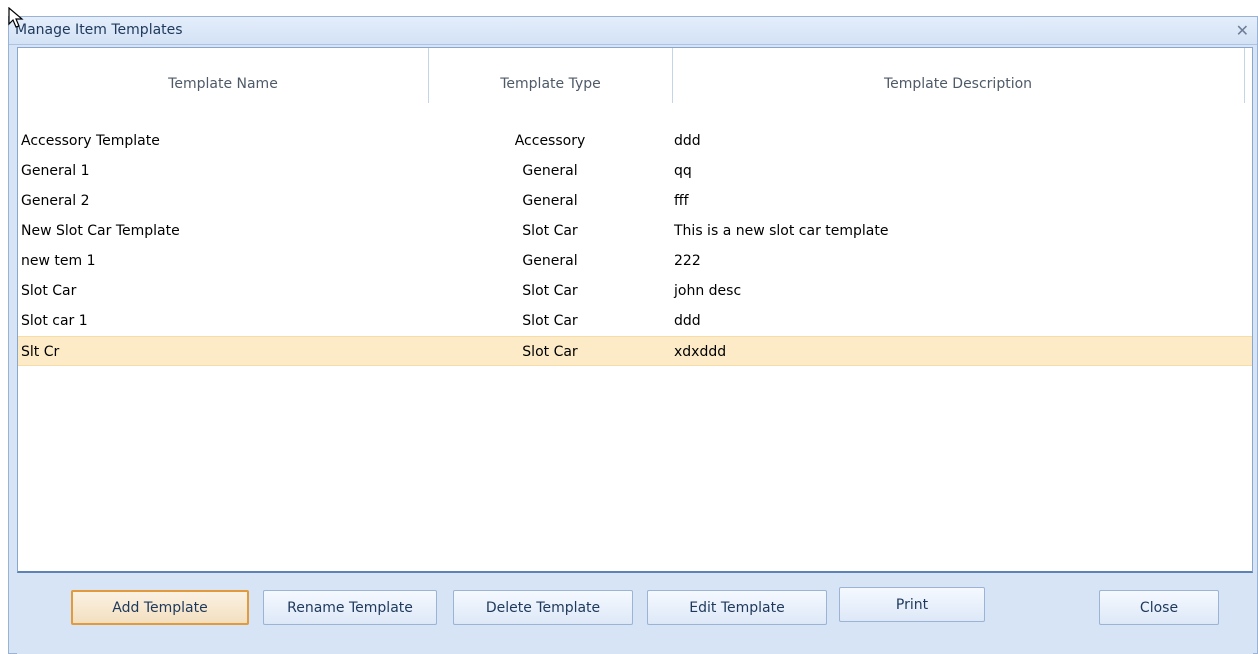 The image size is (1258, 654). I want to click on table-row: Slot car 1 Slot Car ddd, so click(635, 321).